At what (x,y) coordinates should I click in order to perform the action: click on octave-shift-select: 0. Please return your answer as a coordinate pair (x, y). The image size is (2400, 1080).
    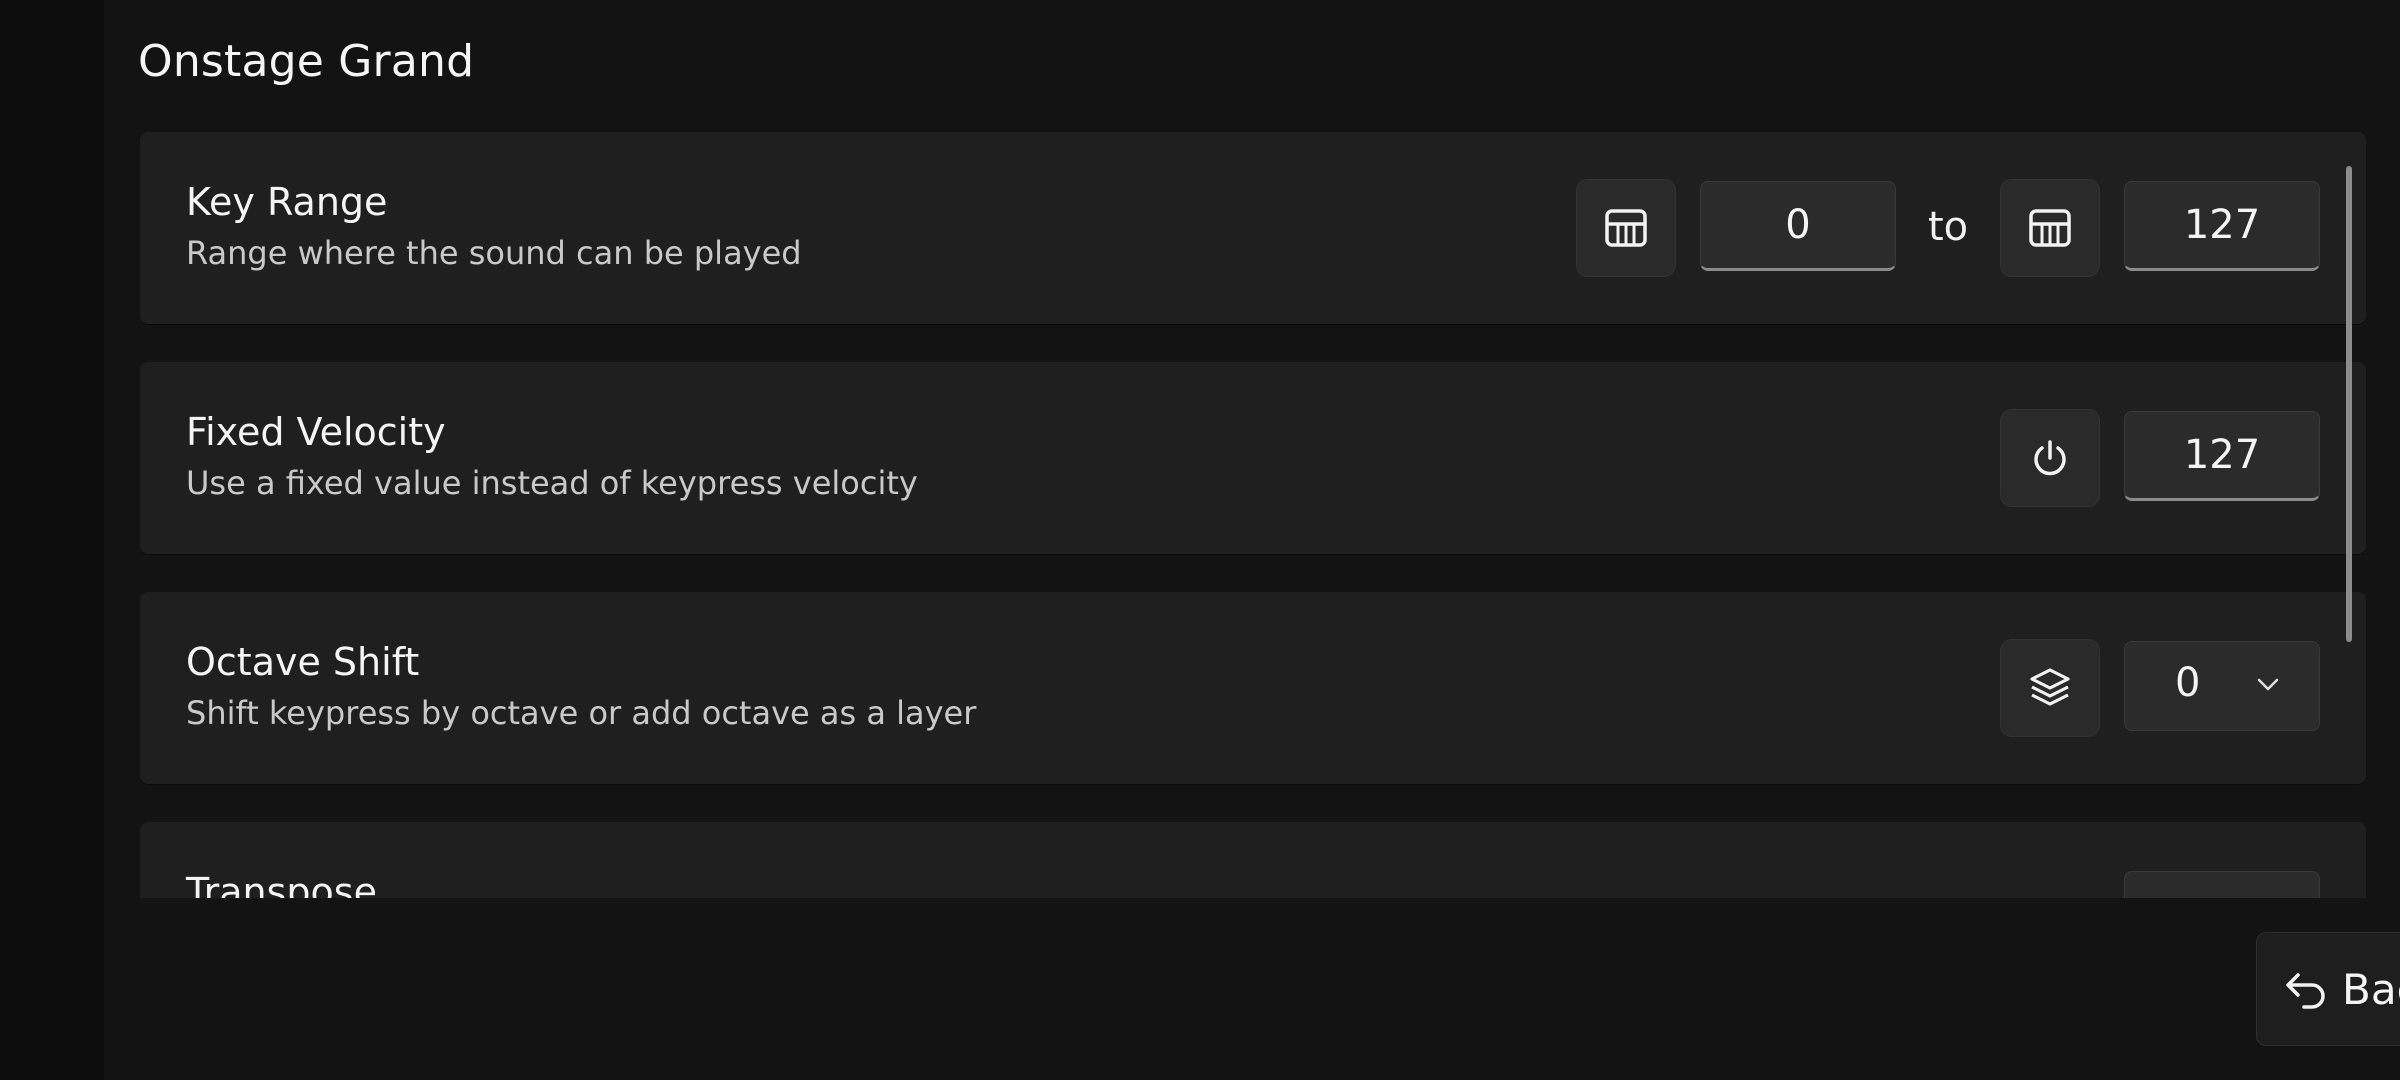
    Looking at the image, I should click on (2222, 686).